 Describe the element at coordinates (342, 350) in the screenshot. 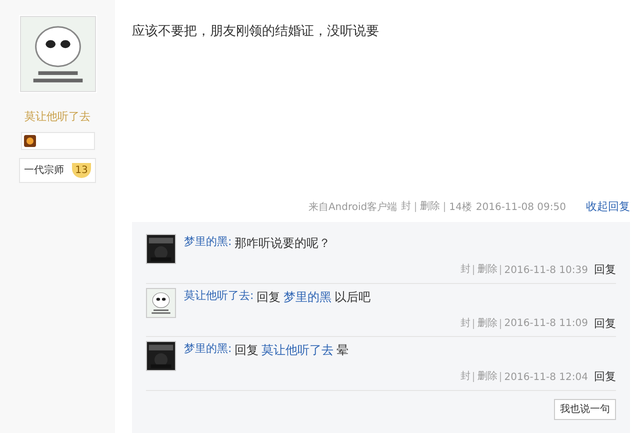

I see `reply-text: 晕` at that location.